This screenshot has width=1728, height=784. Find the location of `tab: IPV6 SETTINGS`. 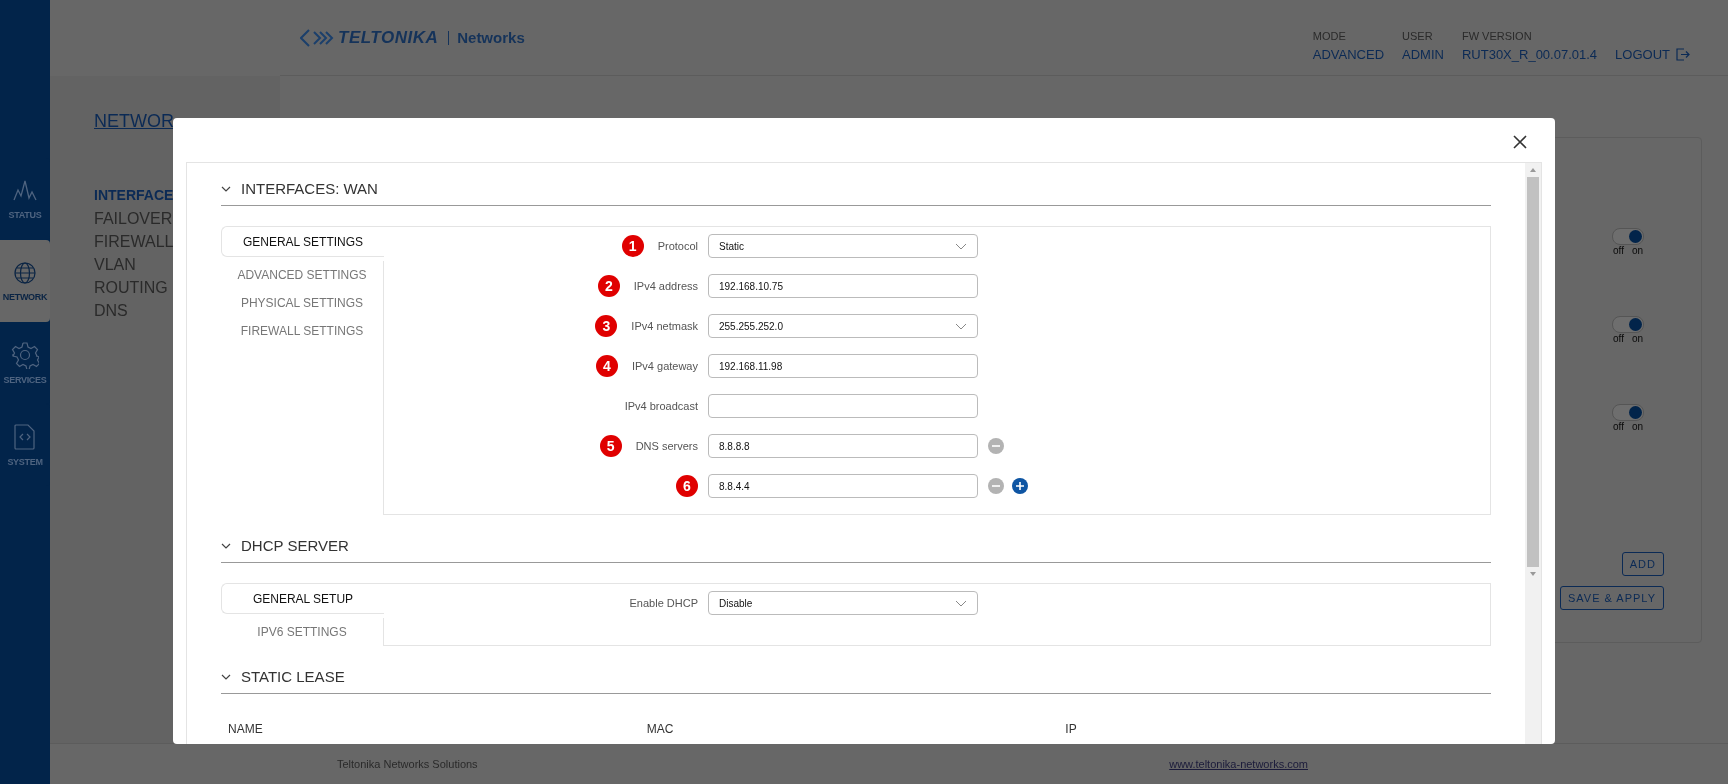

tab: IPV6 SETTINGS is located at coordinates (302, 632).